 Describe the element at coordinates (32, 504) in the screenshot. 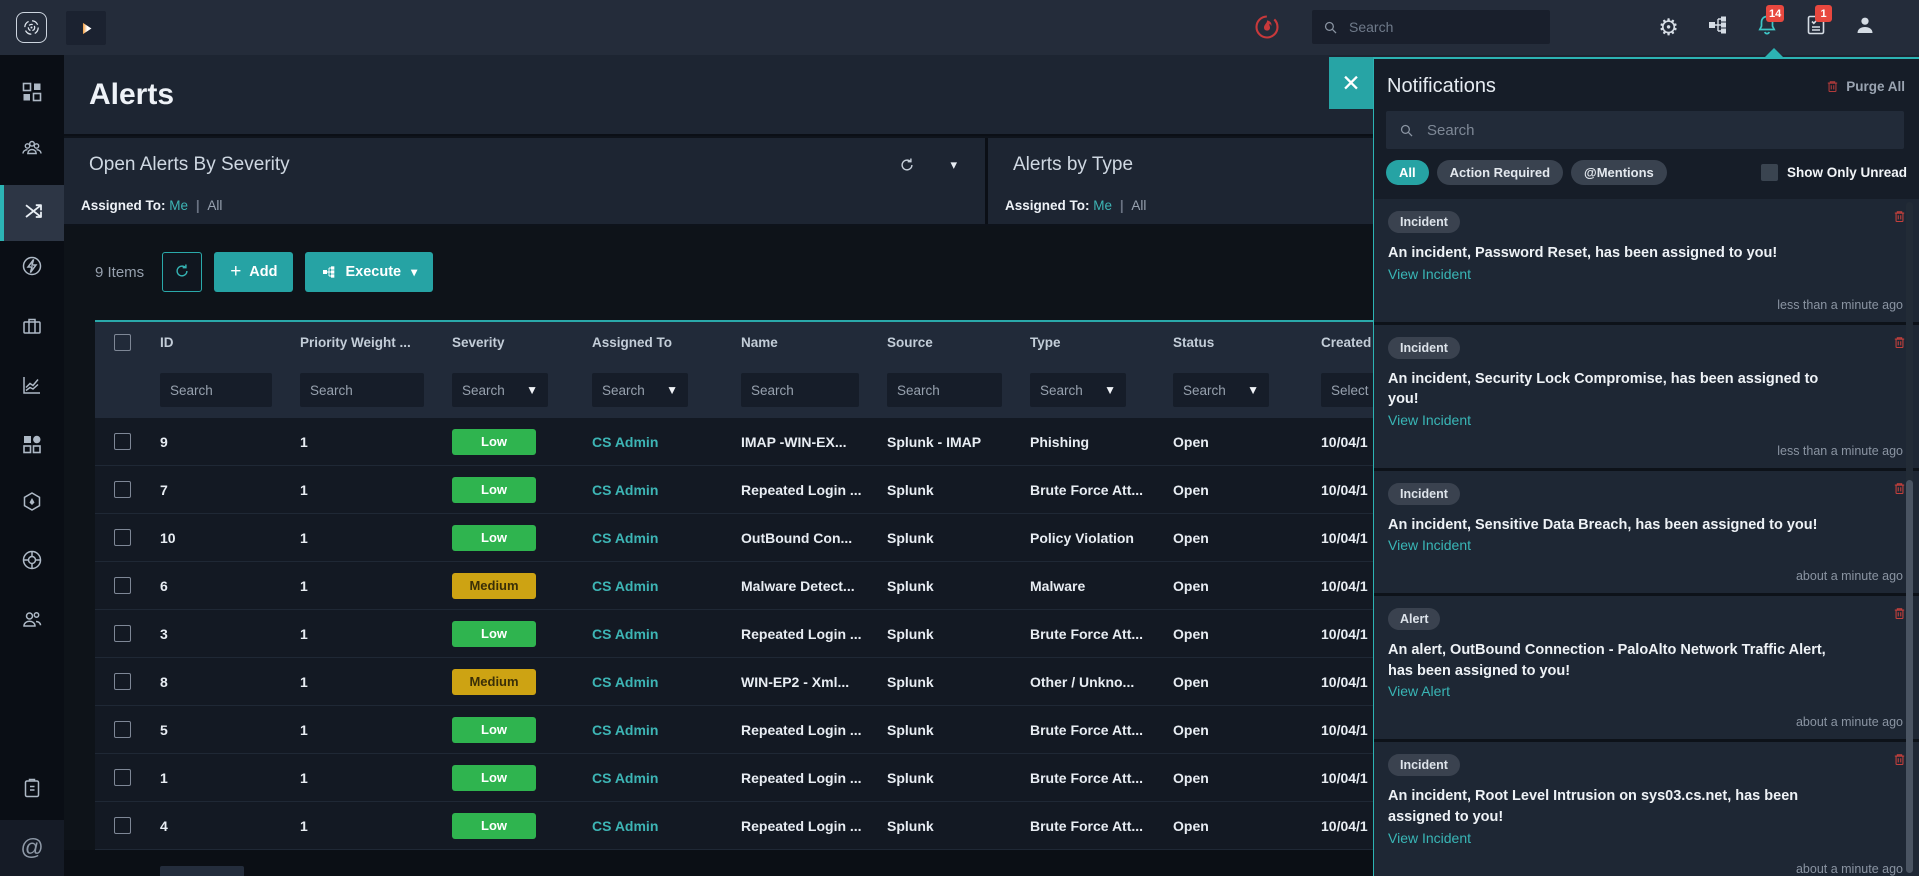

I see `sidebar-item-missions` at that location.